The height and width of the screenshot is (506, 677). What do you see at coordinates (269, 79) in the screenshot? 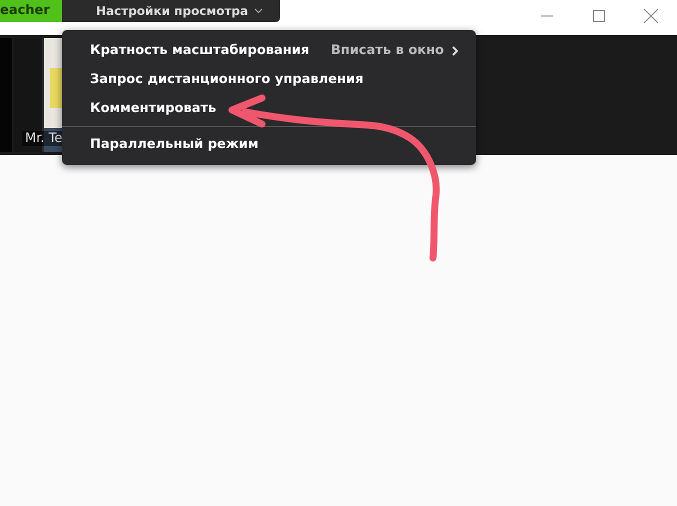
I see `menu-item: Запрос дистанционного управления` at bounding box center [269, 79].